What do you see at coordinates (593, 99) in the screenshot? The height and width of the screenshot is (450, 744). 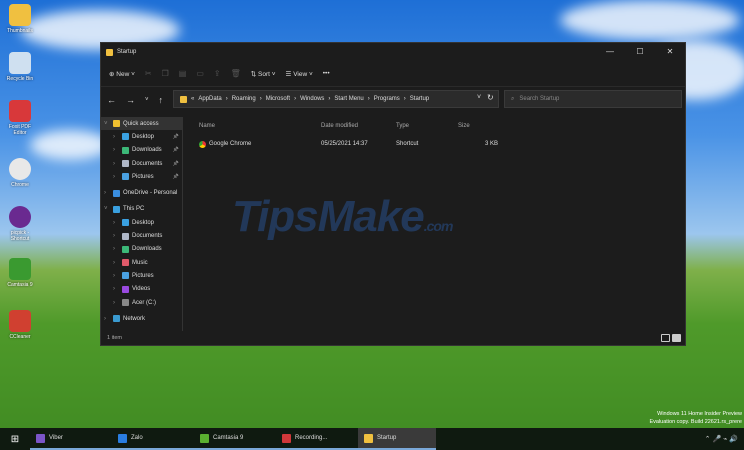 I see `search-input: ⌕ Search Startup` at bounding box center [593, 99].